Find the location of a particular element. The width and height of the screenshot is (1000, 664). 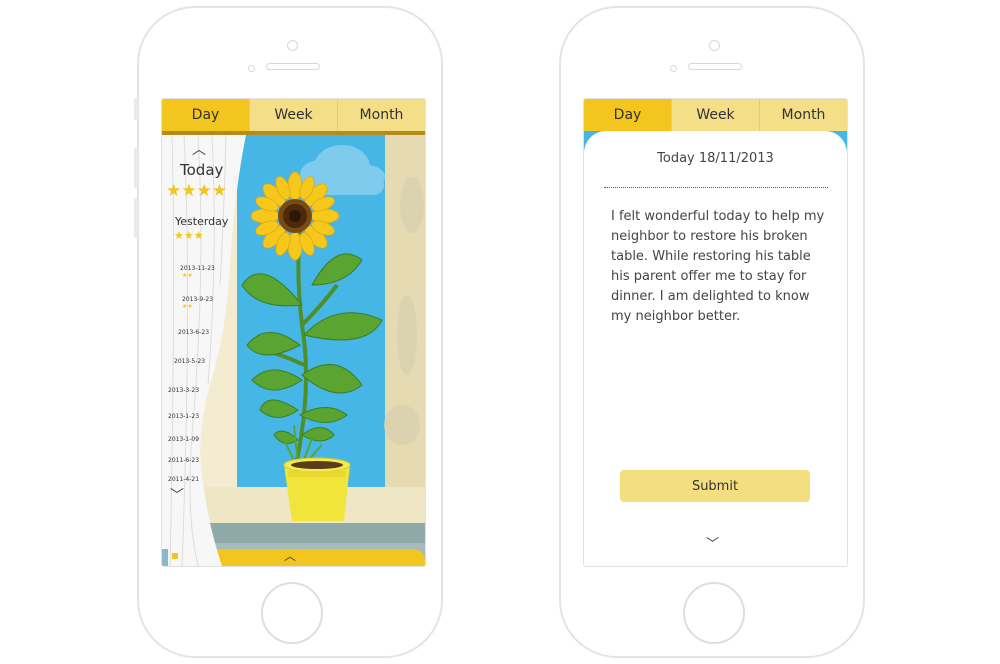

history-entry: 2011-4-21 is located at coordinates (183, 479).